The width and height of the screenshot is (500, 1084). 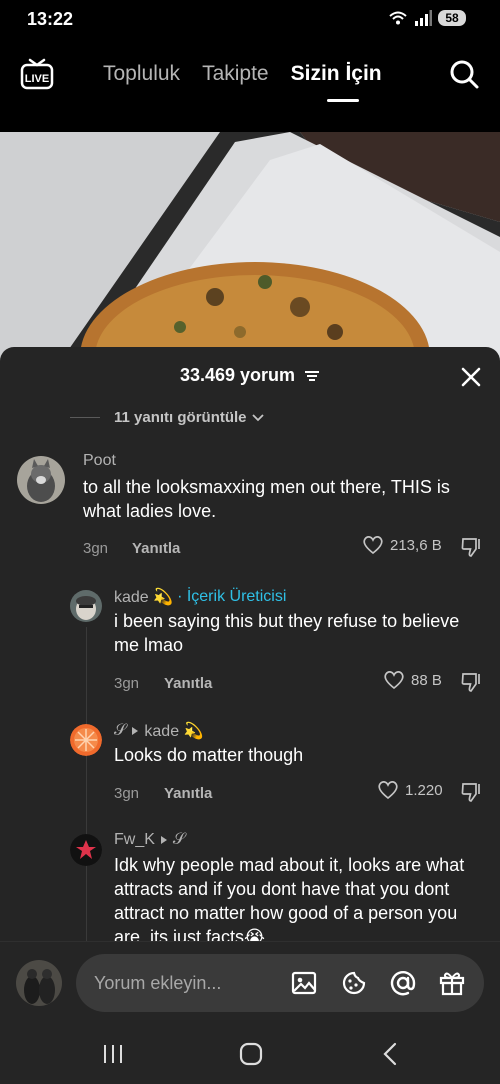 I want to click on like-count: 1.220, so click(x=424, y=790).